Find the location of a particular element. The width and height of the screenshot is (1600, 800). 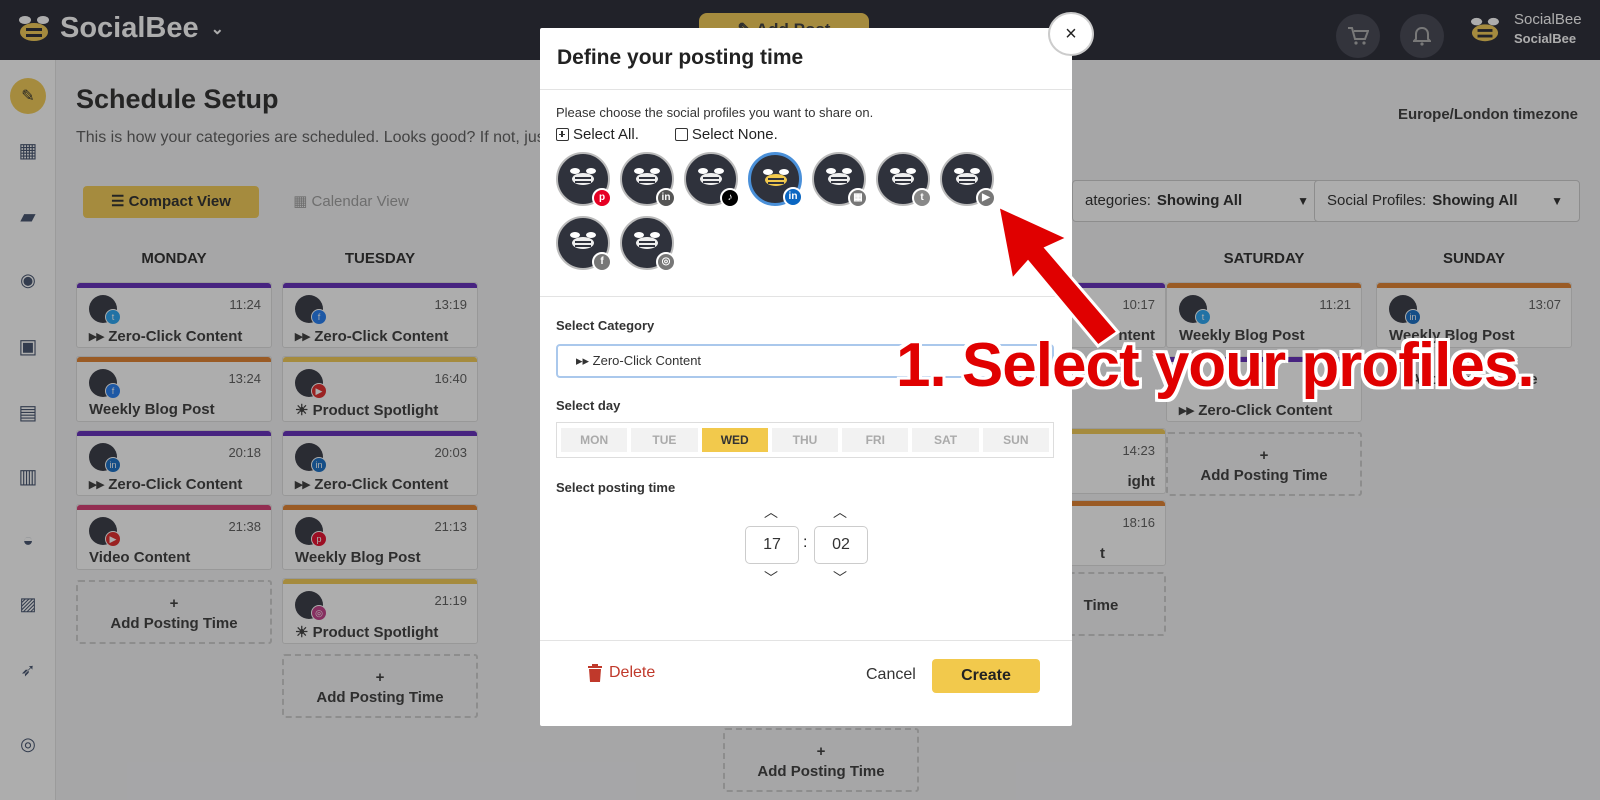

day-selector: MON TUE WED THU FRI SAT SUN is located at coordinates (805, 440).